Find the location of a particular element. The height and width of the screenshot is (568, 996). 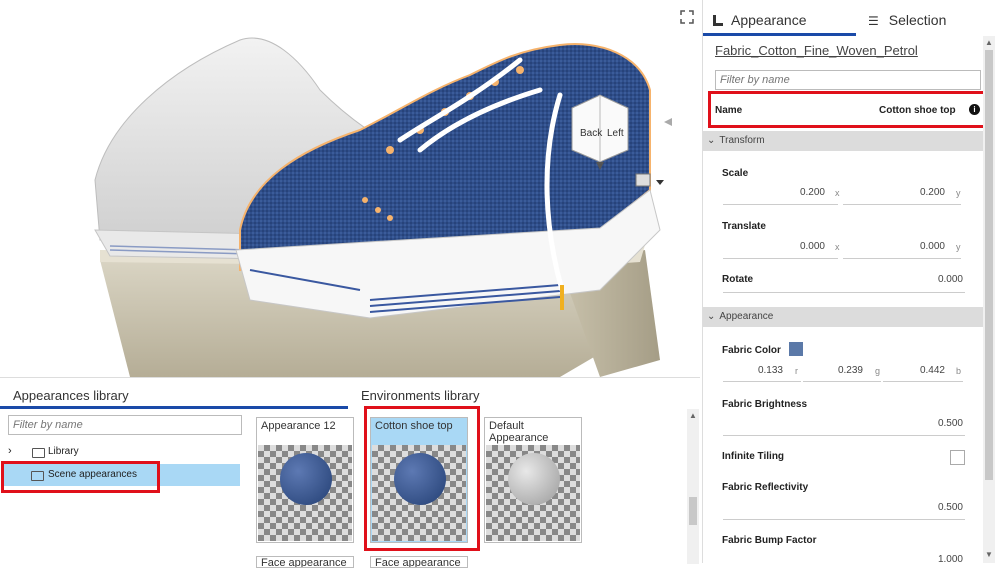

environments-library-title: Environments library is located at coordinates (420, 395).